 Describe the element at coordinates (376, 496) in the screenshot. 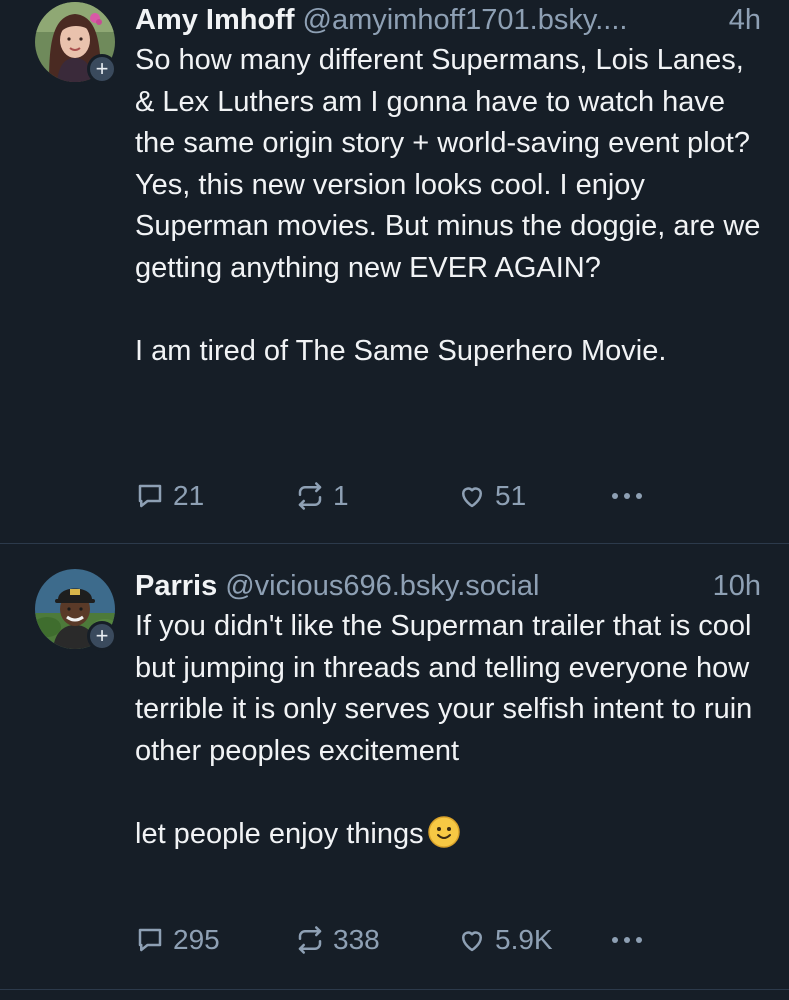

I see `repost-button: 1` at that location.